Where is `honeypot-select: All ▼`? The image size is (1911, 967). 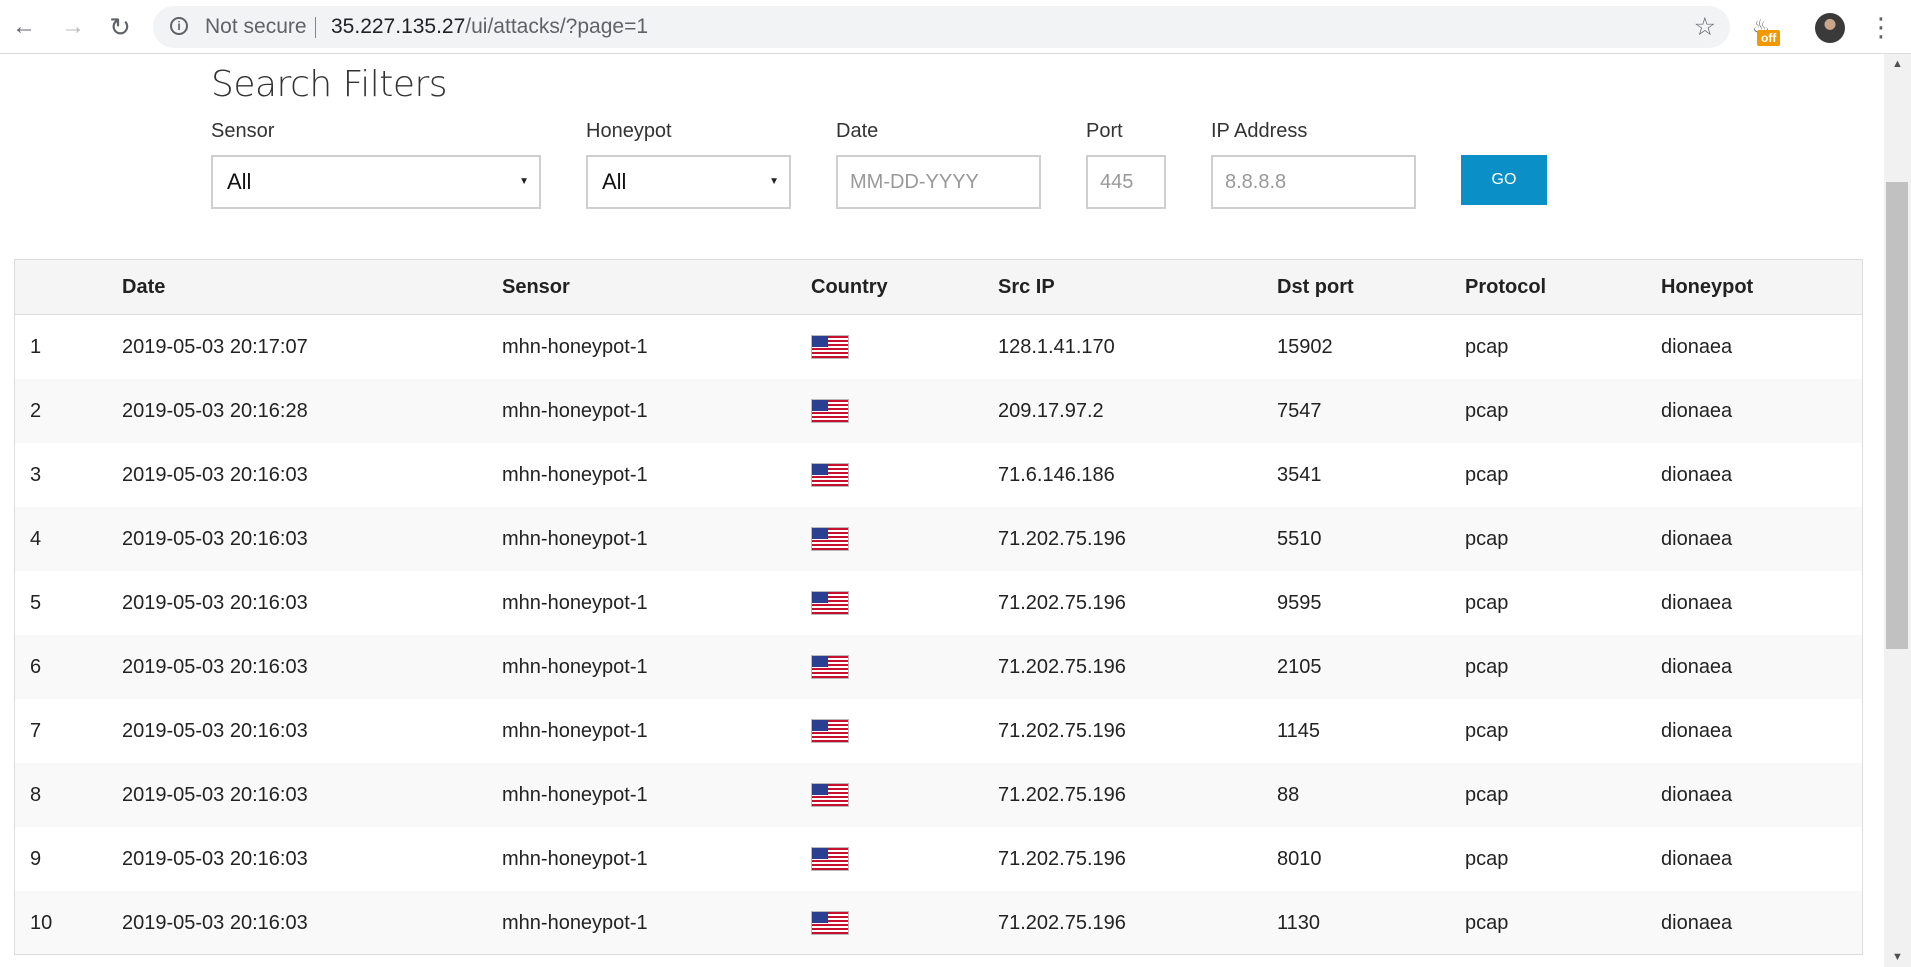
honeypot-select: All ▼ is located at coordinates (688, 182).